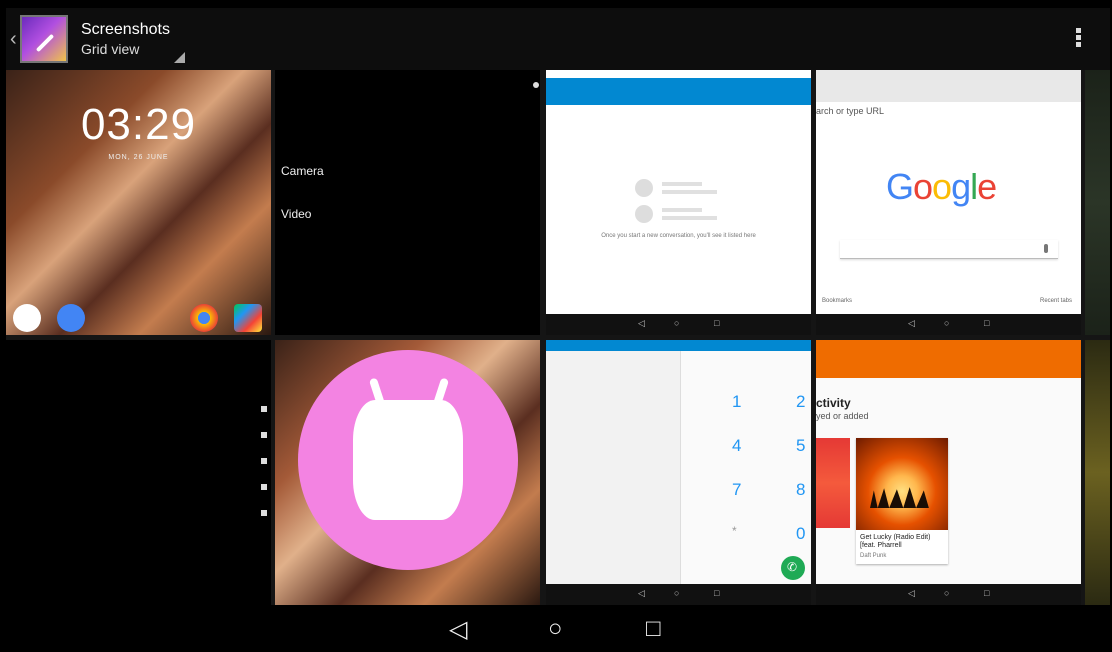 The height and width of the screenshot is (652, 1112). Describe the element at coordinates (558, 39) in the screenshot. I see `action-bar: ‹ Screenshots Grid view` at that location.